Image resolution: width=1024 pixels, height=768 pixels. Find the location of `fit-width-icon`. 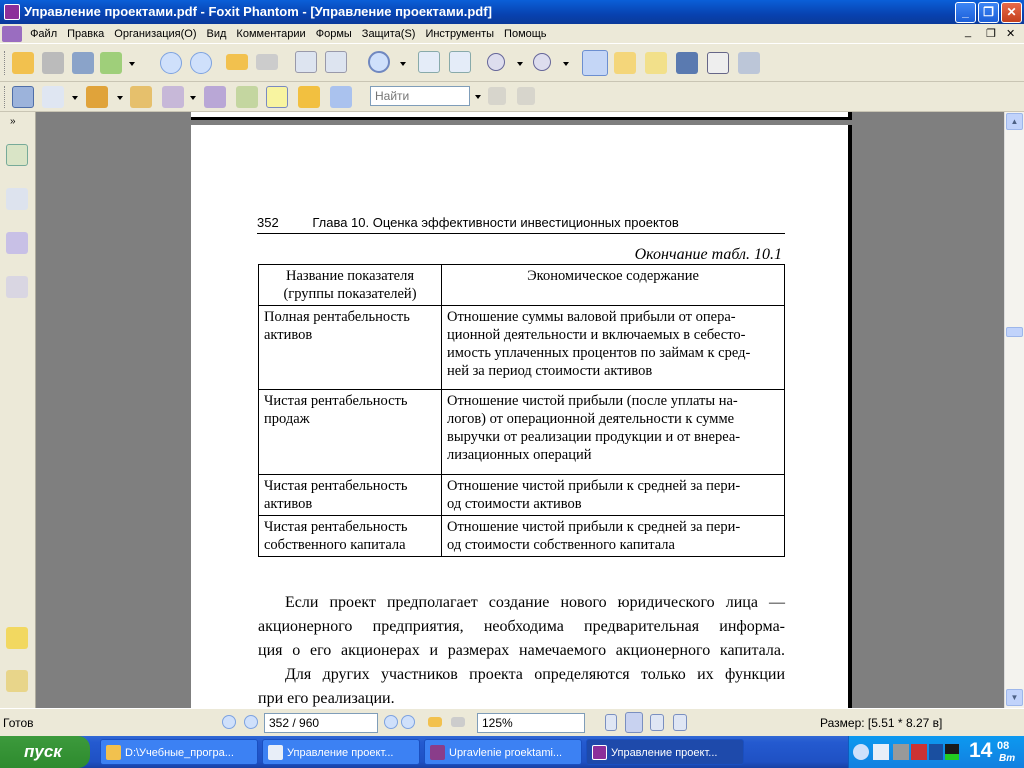

fit-width-icon is located at coordinates (460, 62).